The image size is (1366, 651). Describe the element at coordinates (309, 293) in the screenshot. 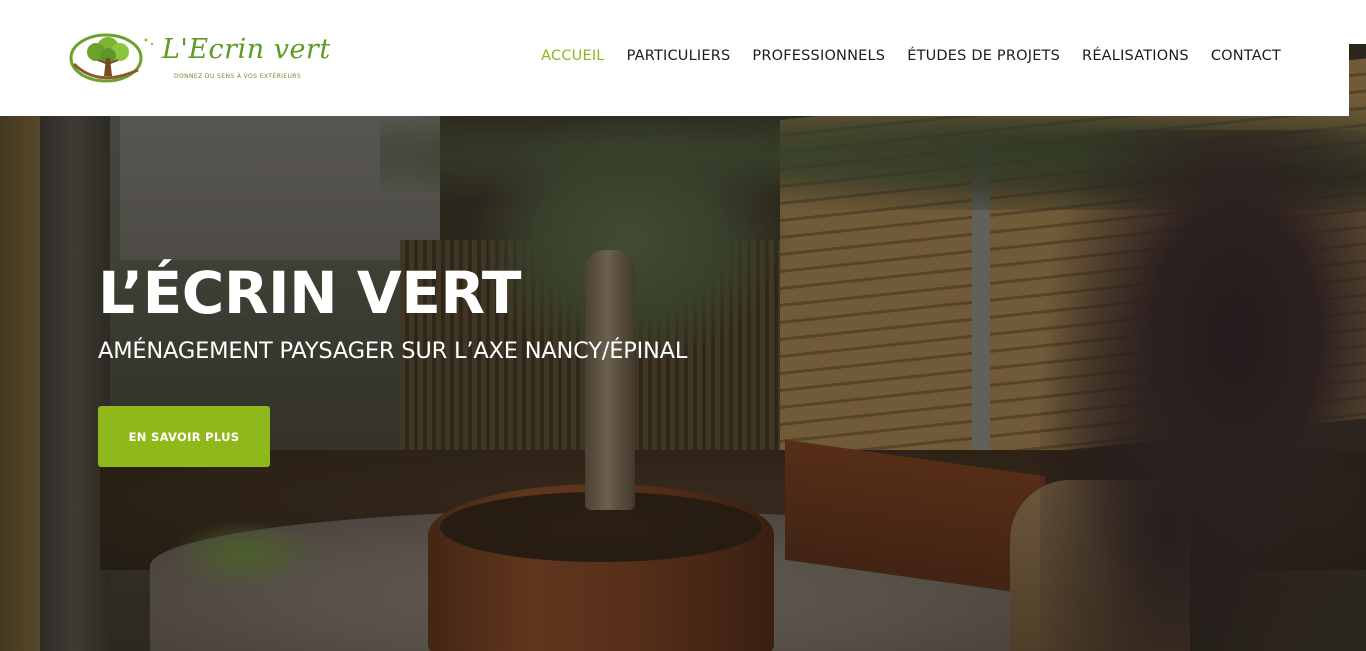

I see `hero-title: L’ÉCRIN VERT` at that location.